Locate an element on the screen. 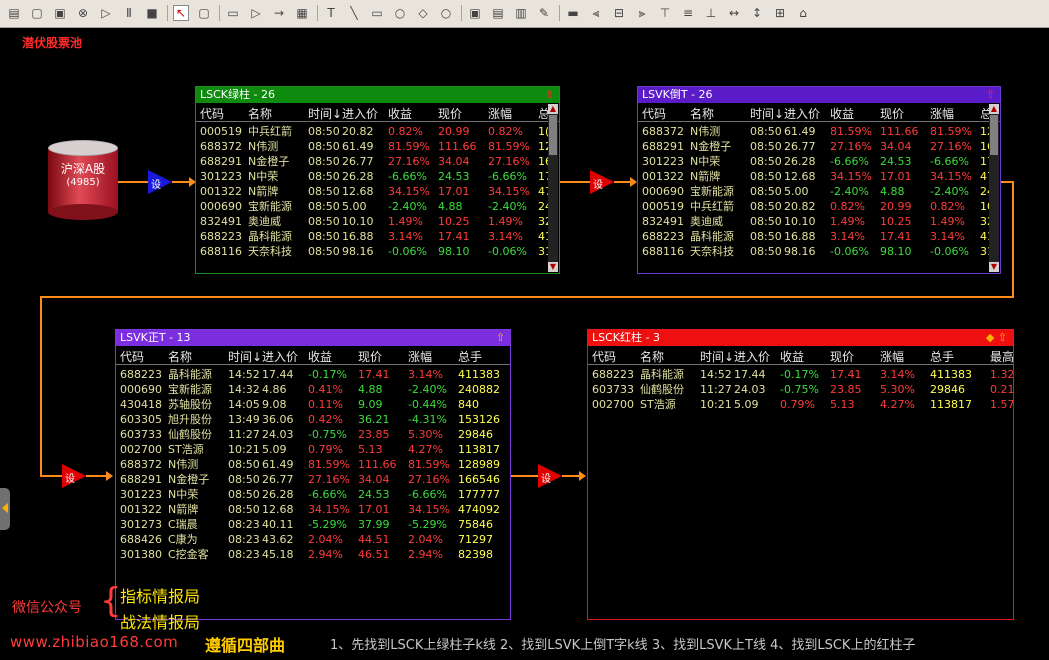 The height and width of the screenshot is (660, 1049). space-v-icon: ↕ is located at coordinates (757, 13).